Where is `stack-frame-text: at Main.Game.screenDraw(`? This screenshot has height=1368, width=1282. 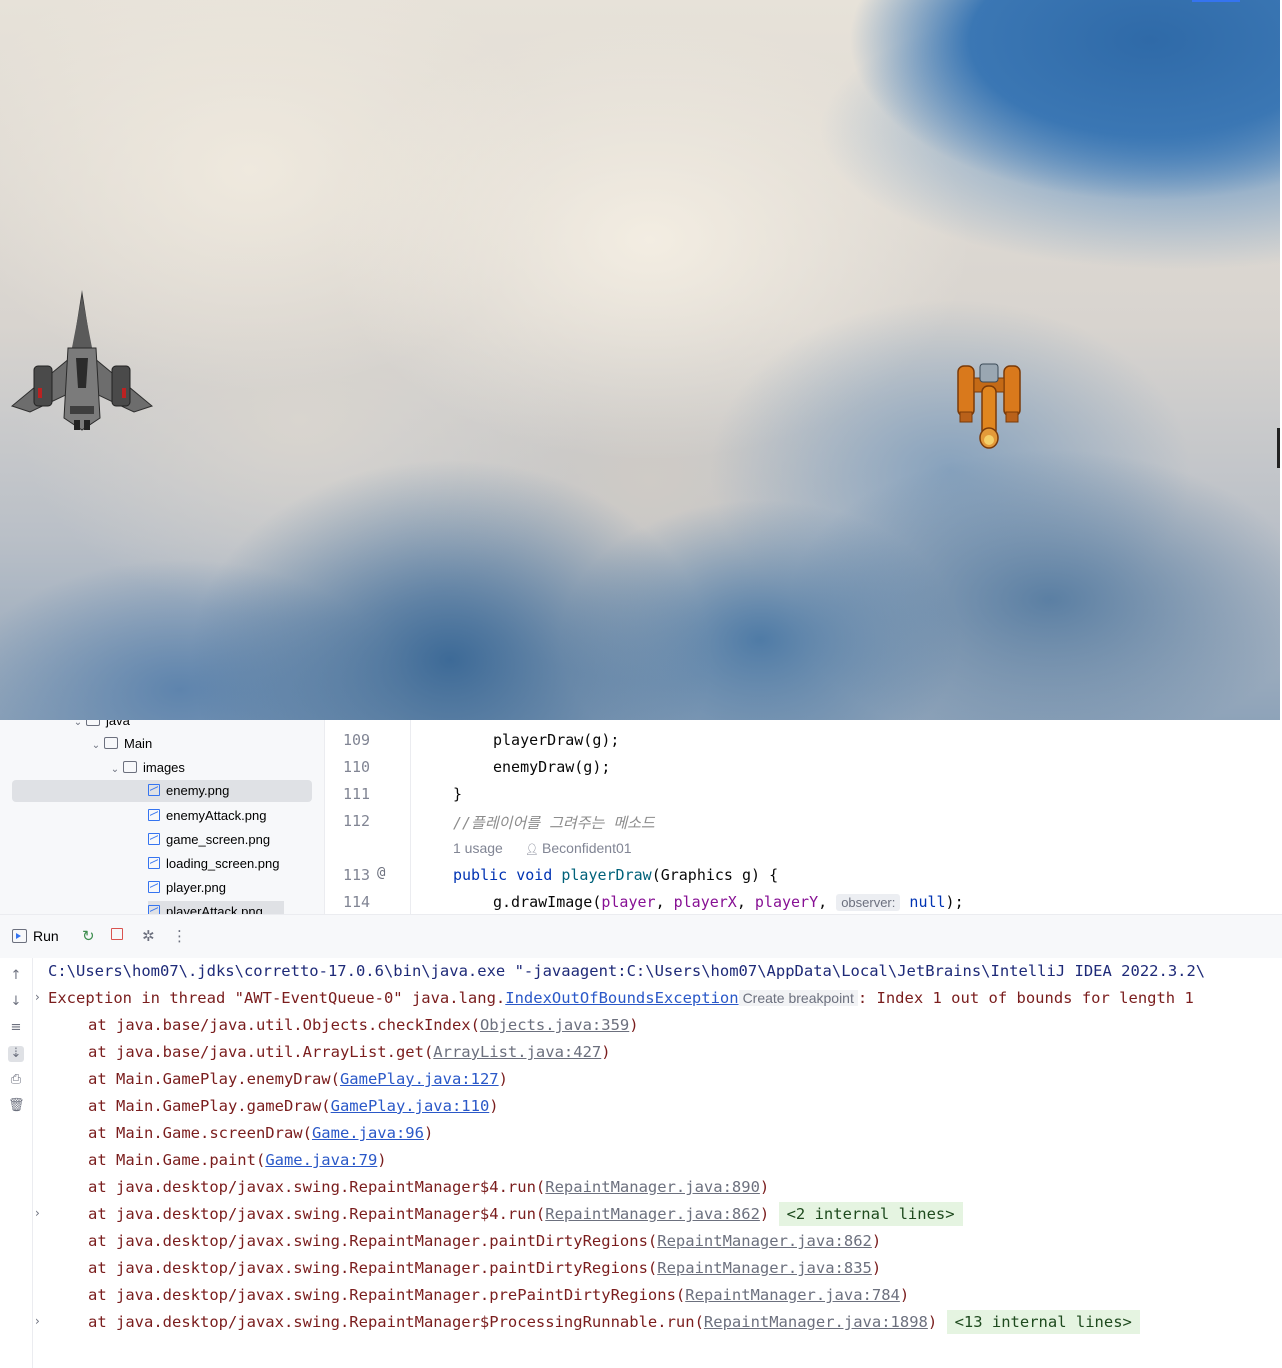 stack-frame-text: at Main.Game.screenDraw( is located at coordinates (200, 1133).